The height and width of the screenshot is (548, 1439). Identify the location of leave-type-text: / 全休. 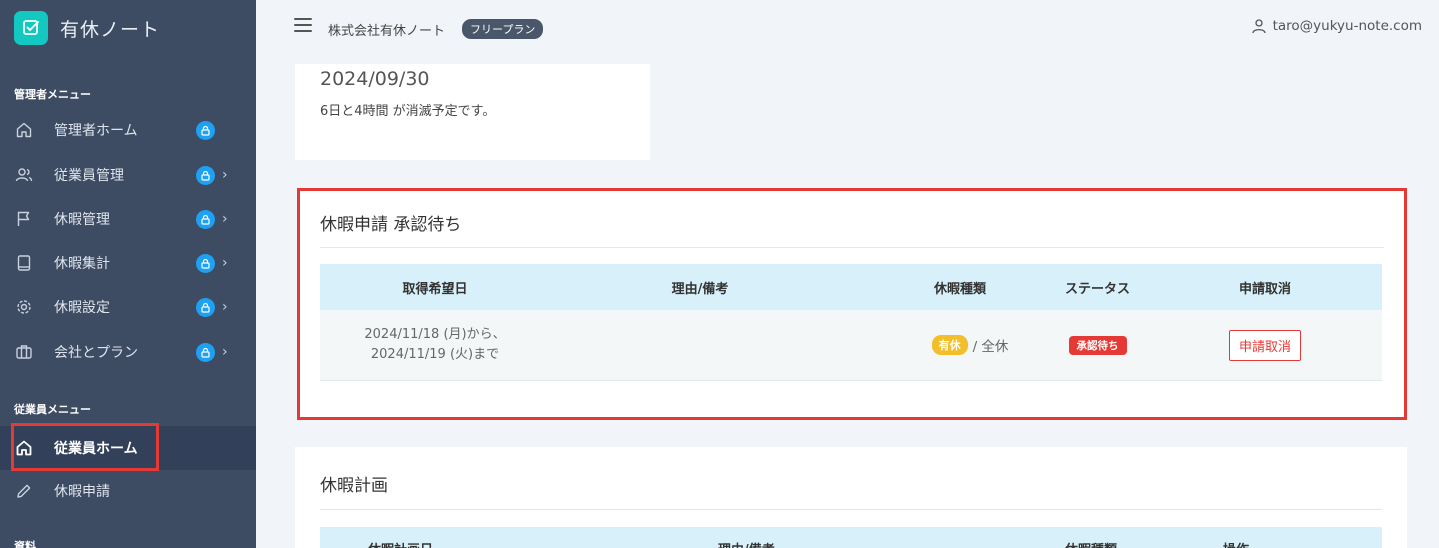
(990, 347).